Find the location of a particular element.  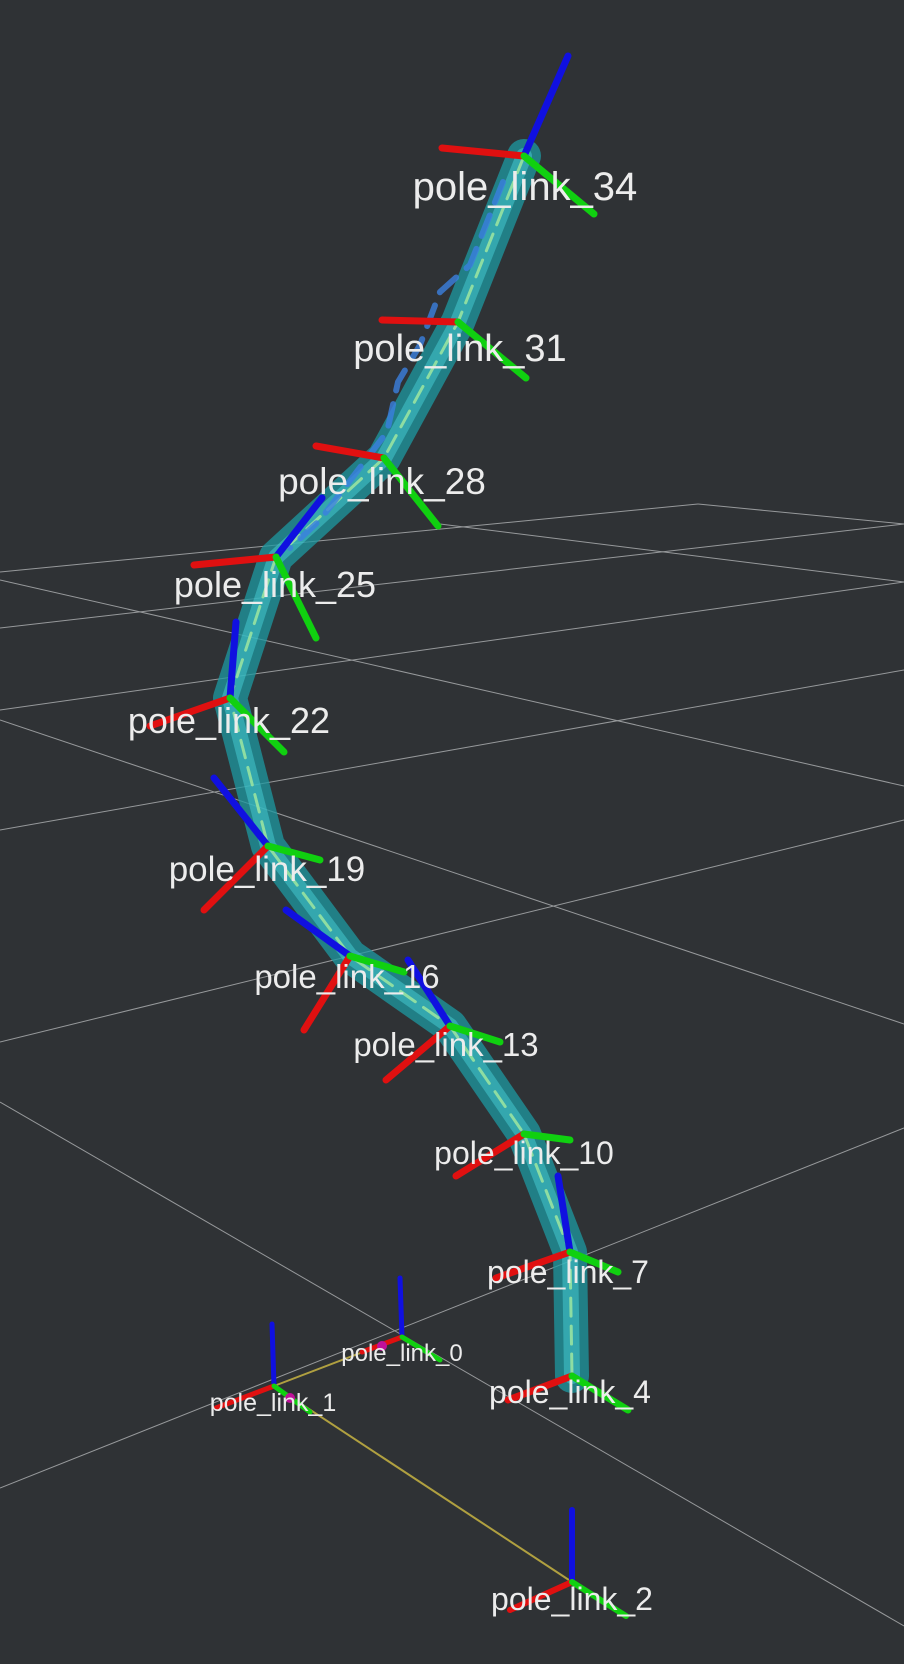

frame-label-pole_link_0: pole_link_0 is located at coordinates (401, 1353).